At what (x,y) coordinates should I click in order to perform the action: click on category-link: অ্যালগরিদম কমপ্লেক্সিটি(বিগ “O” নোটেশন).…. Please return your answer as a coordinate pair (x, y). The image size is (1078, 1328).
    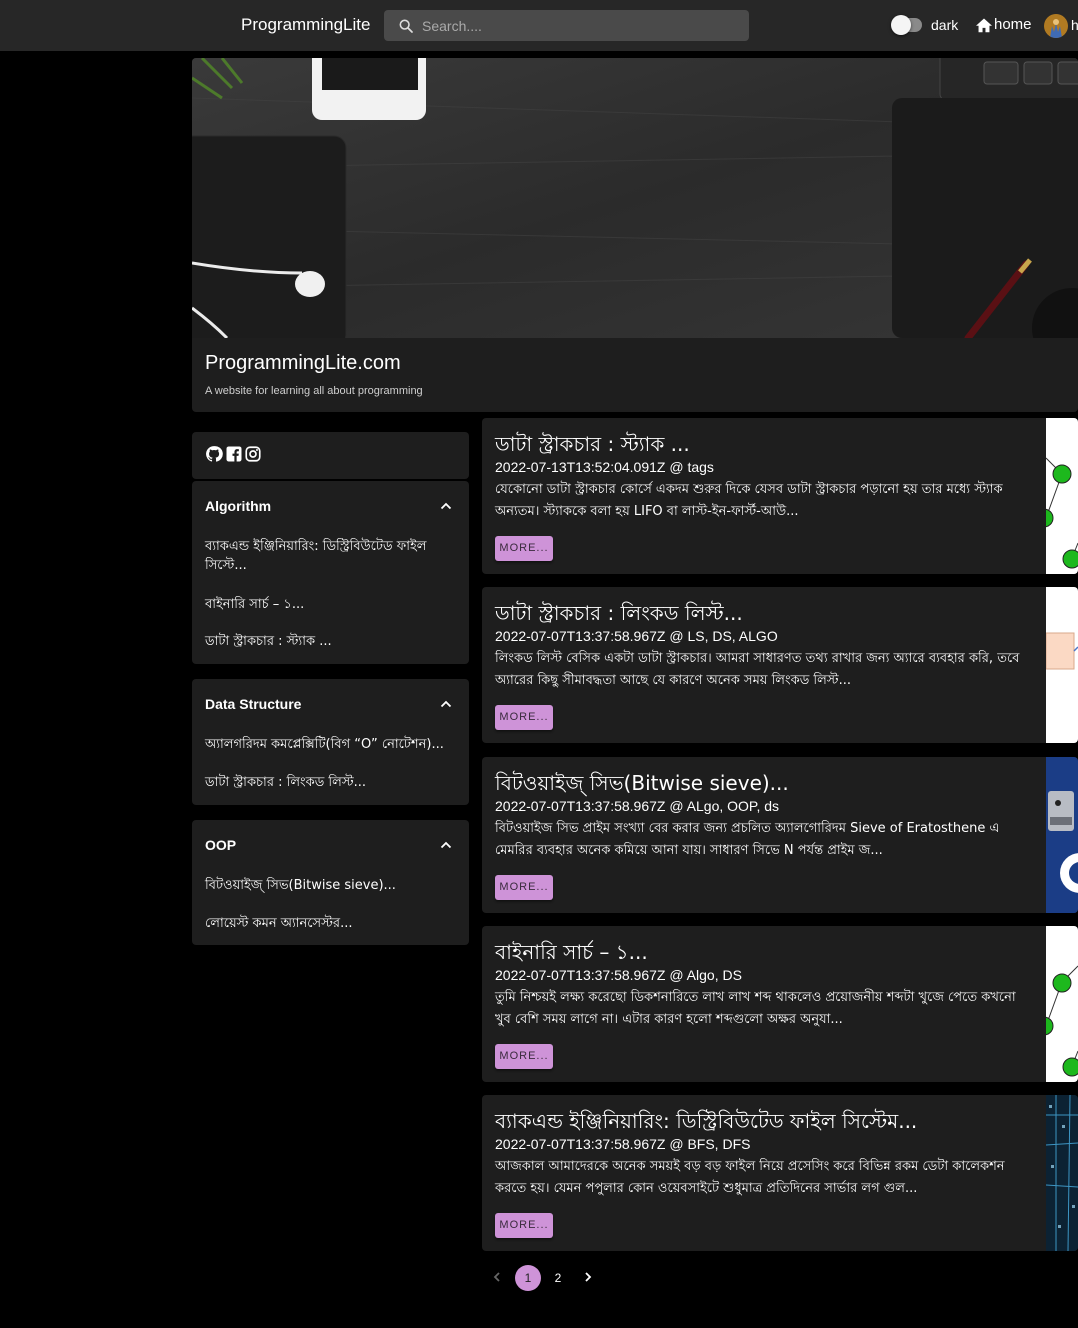
    Looking at the image, I should click on (330, 744).